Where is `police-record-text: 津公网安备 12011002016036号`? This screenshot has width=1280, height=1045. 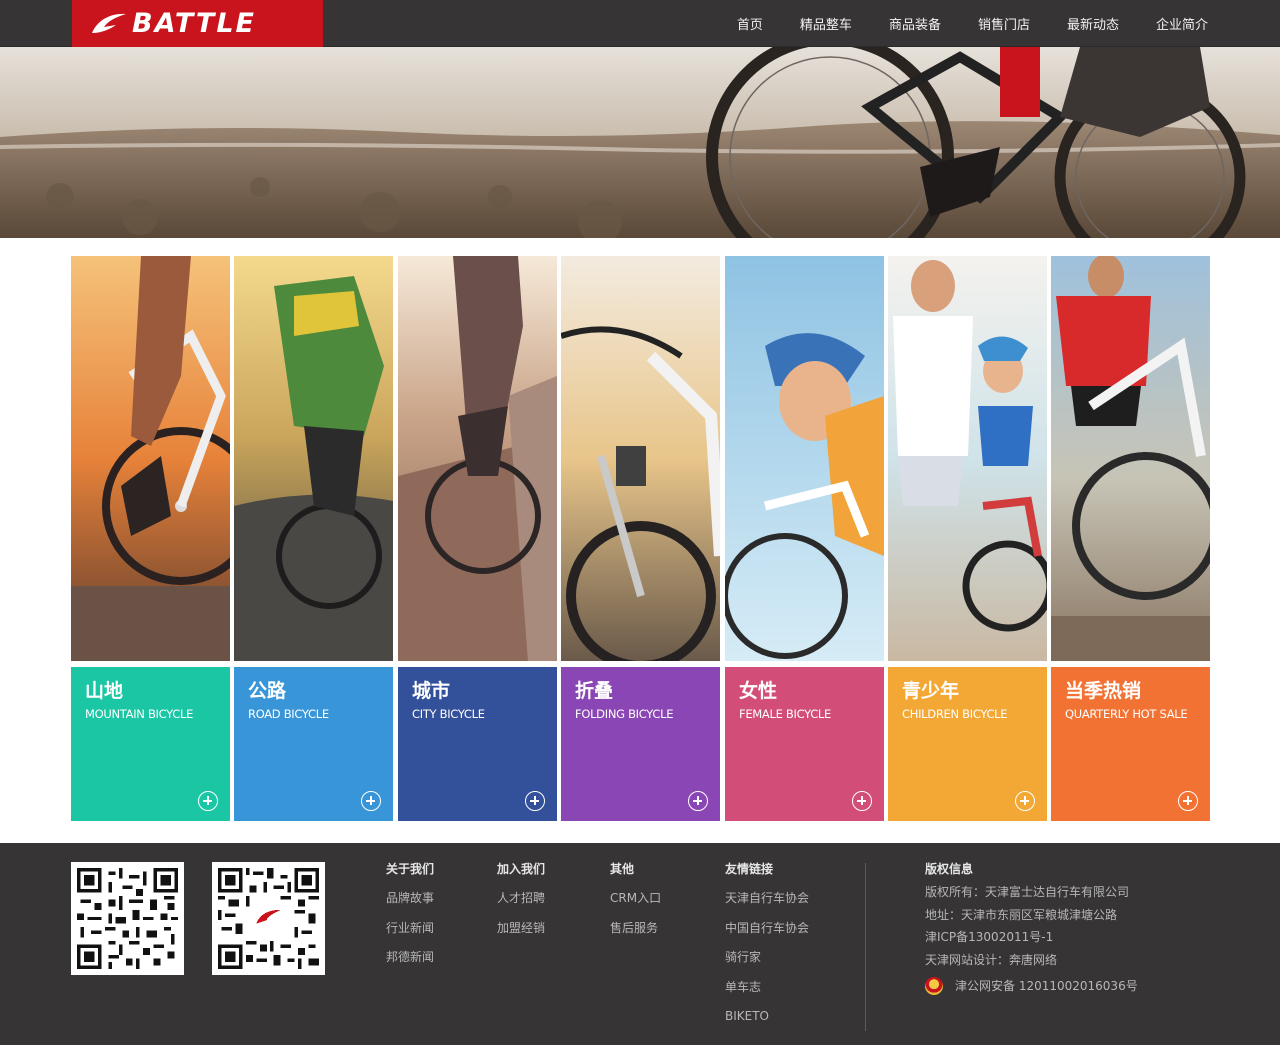 police-record-text: 津公网安备 12011002016036号 is located at coordinates (1046, 986).